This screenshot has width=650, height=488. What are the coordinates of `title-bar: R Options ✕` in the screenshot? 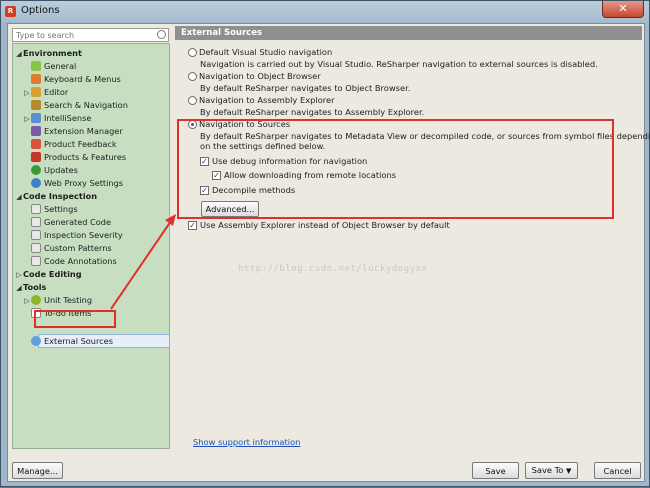 It's located at (325, 11).